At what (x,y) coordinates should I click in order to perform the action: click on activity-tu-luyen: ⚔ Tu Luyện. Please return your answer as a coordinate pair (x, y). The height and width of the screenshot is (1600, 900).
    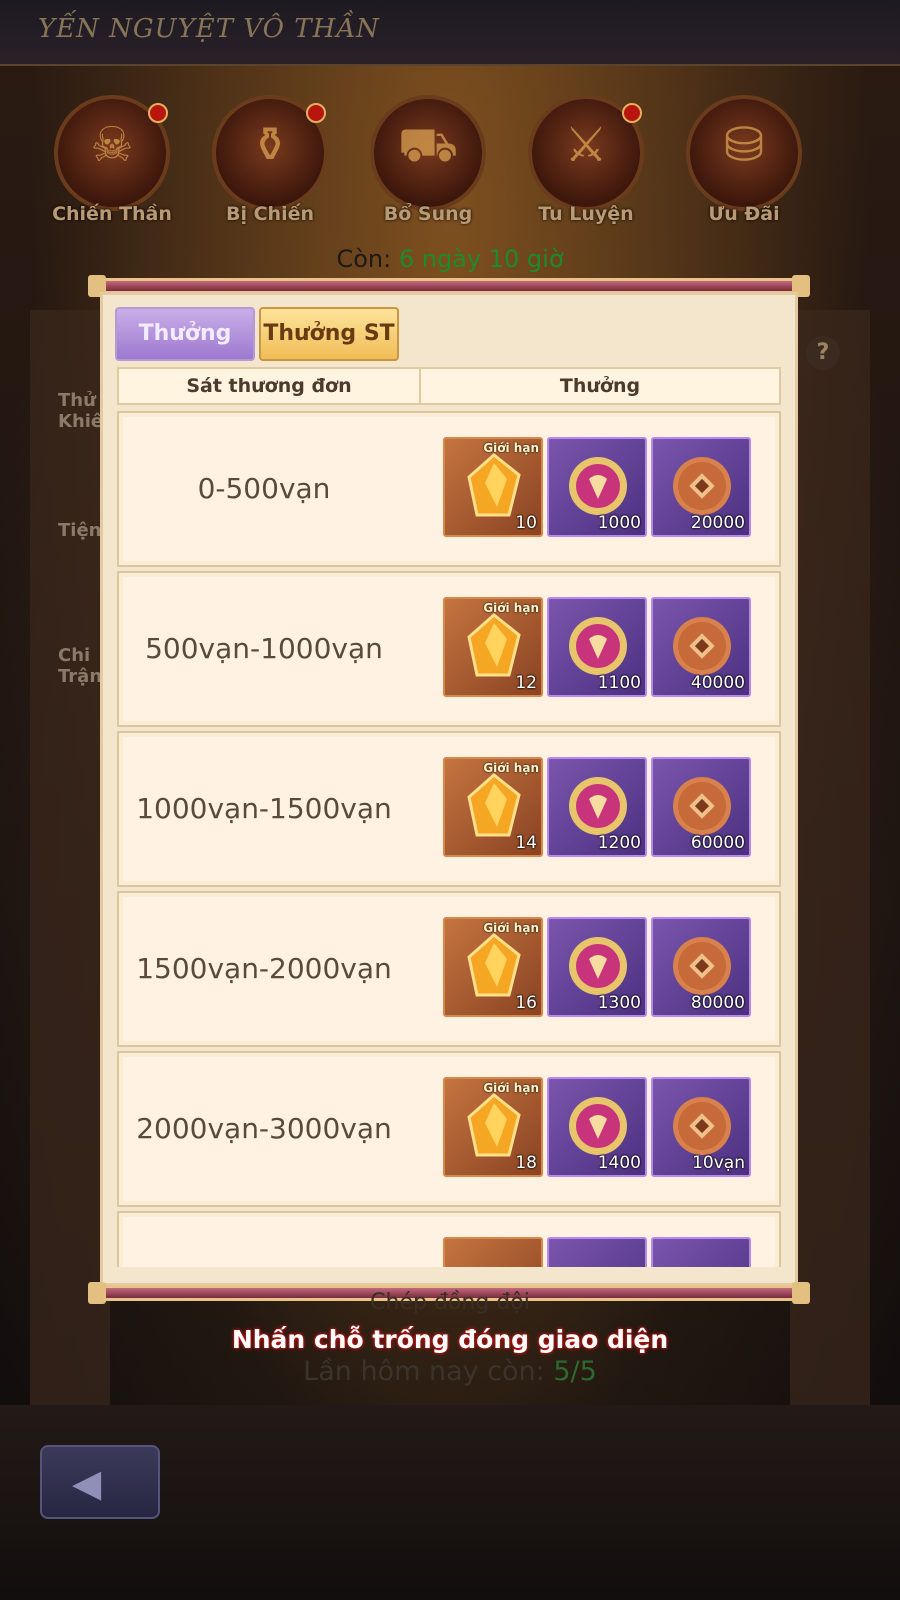
    Looking at the image, I should click on (588, 165).